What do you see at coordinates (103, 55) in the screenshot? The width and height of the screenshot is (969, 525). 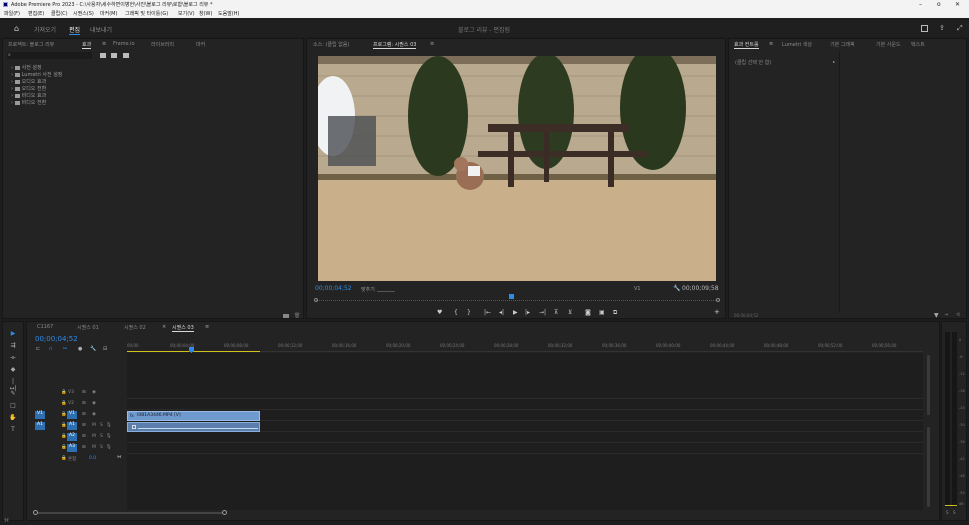 I see `accelerated-effects-icon` at bounding box center [103, 55].